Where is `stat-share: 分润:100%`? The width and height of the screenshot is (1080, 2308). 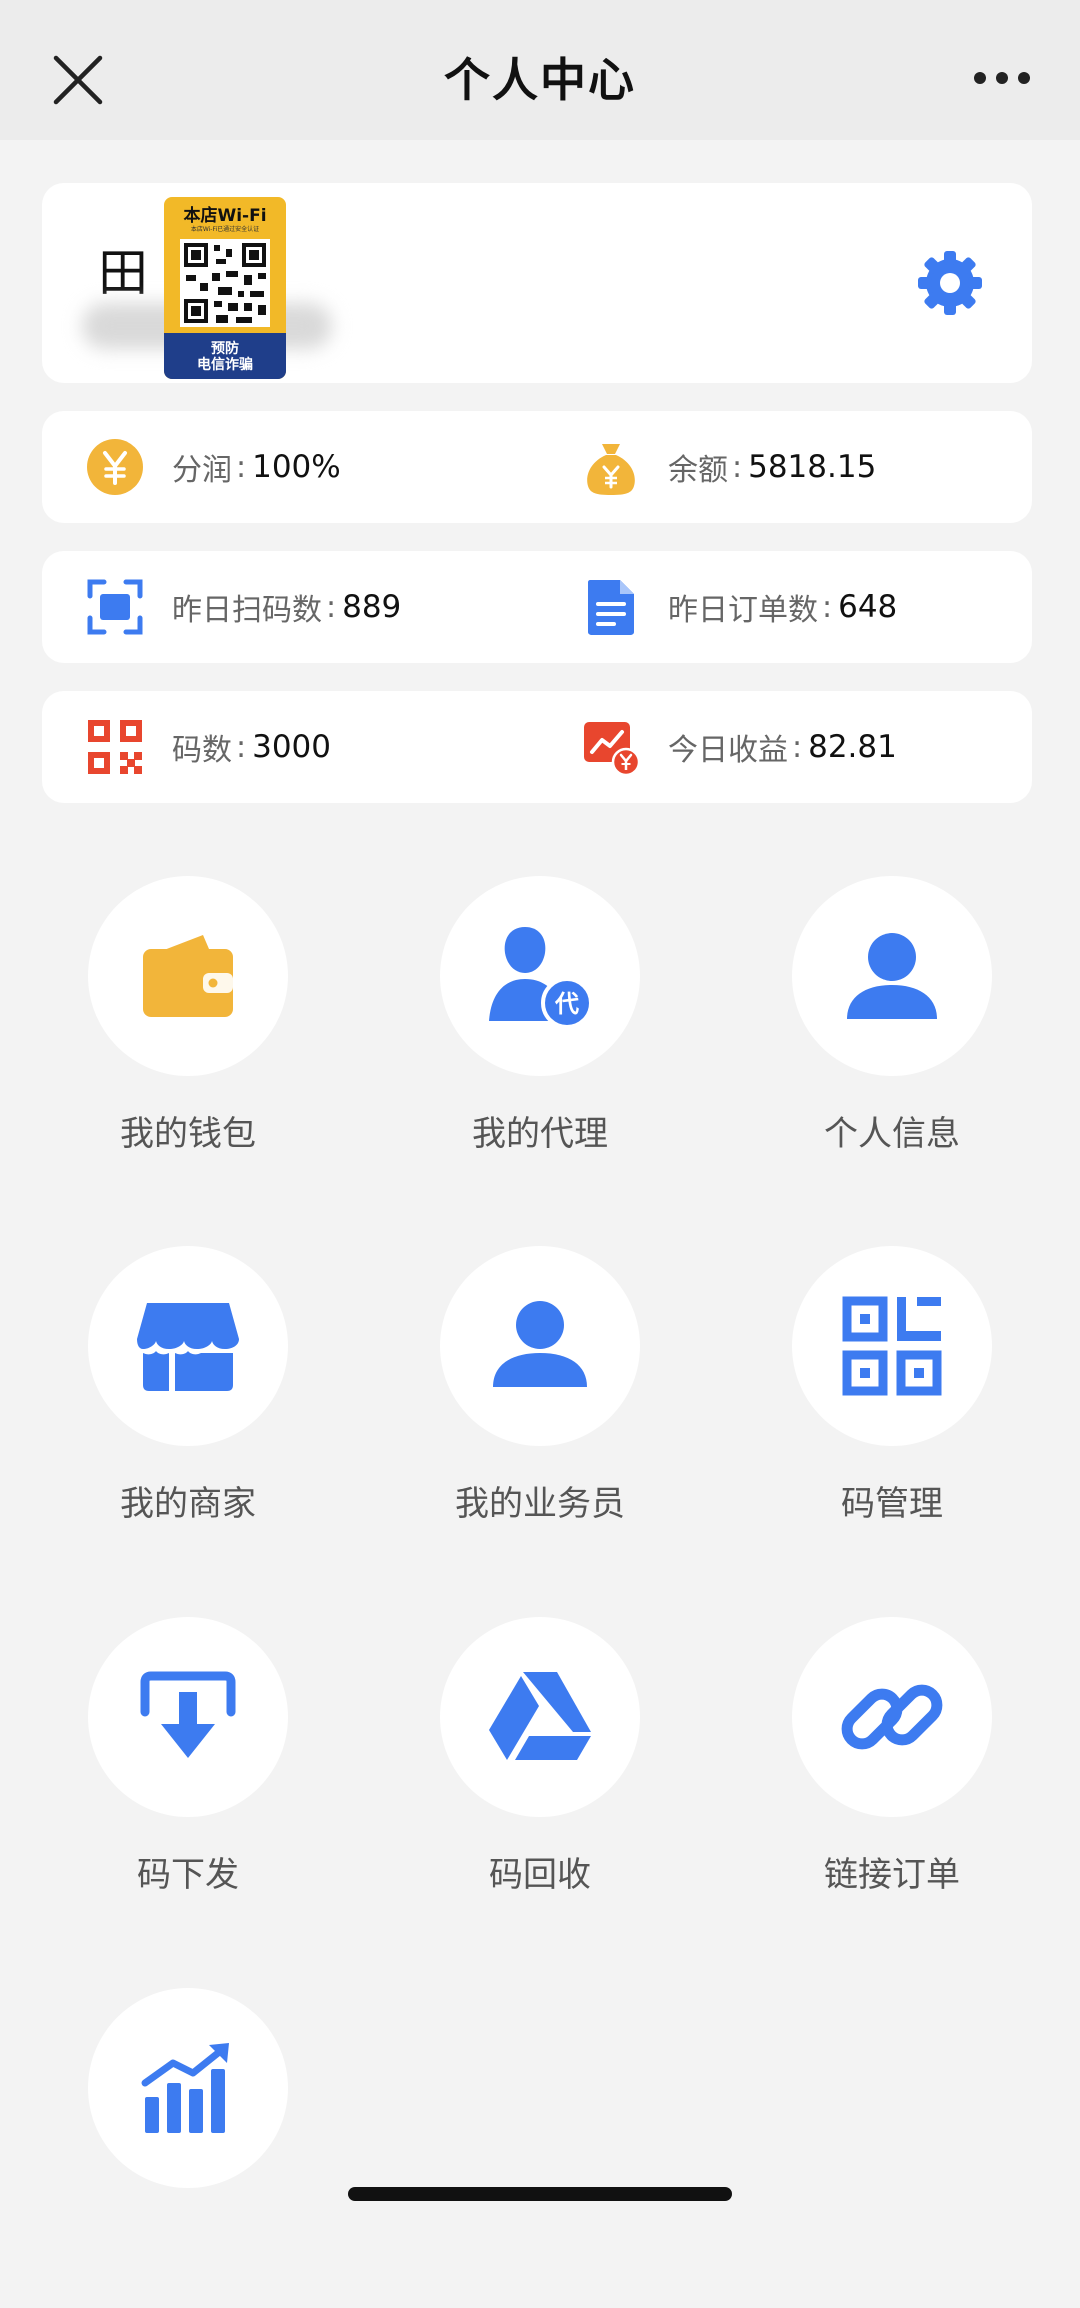
stat-share: 分润:100% is located at coordinates (213, 467).